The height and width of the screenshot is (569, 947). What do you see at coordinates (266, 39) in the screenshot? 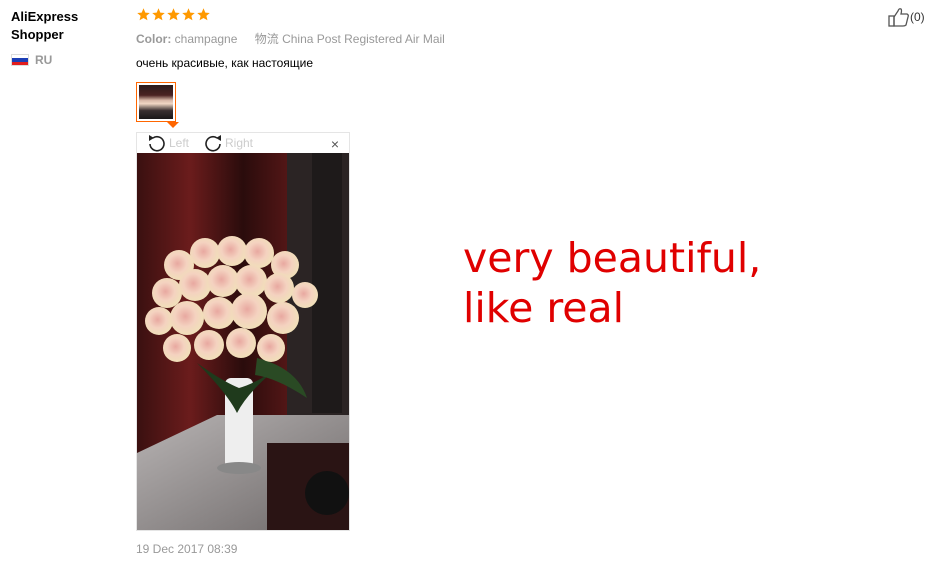
I see `logistics-icon: 物流` at bounding box center [266, 39].